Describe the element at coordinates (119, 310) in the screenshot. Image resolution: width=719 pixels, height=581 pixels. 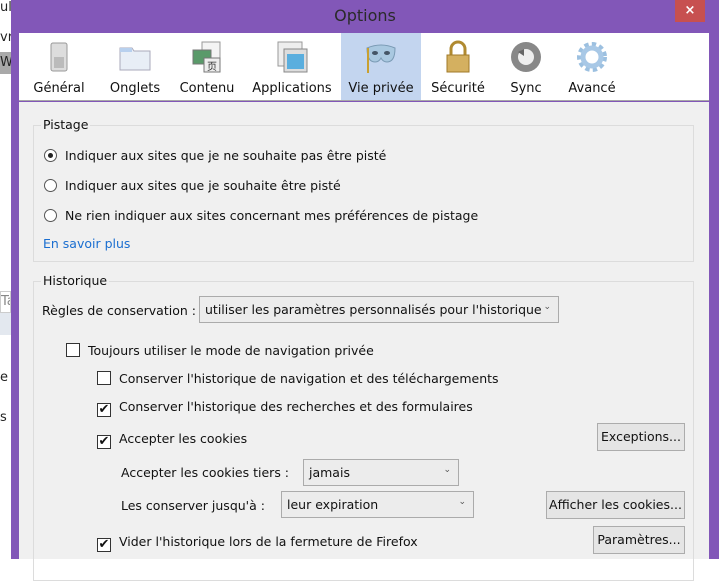
I see `rules-label: Règles de conservation :` at that location.